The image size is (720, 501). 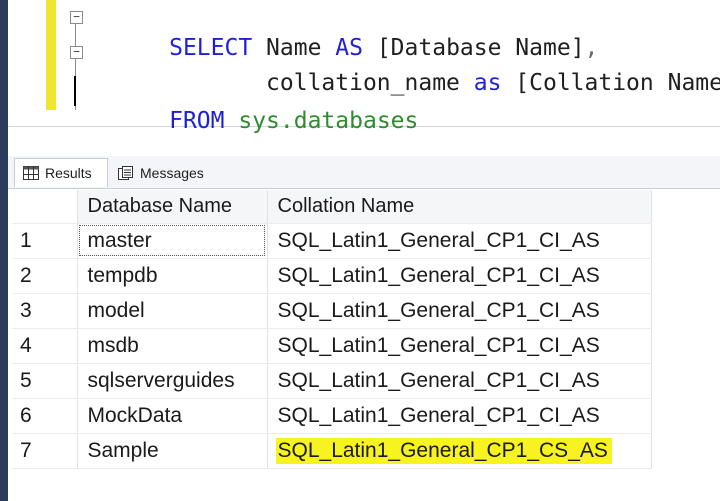 What do you see at coordinates (172, 241) in the screenshot?
I see `database-name-cell: master` at bounding box center [172, 241].